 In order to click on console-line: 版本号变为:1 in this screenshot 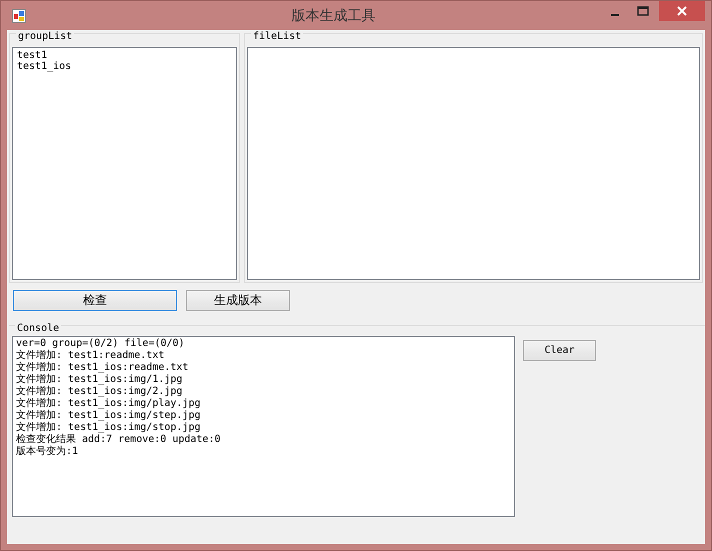, I will do `click(48, 452)`.